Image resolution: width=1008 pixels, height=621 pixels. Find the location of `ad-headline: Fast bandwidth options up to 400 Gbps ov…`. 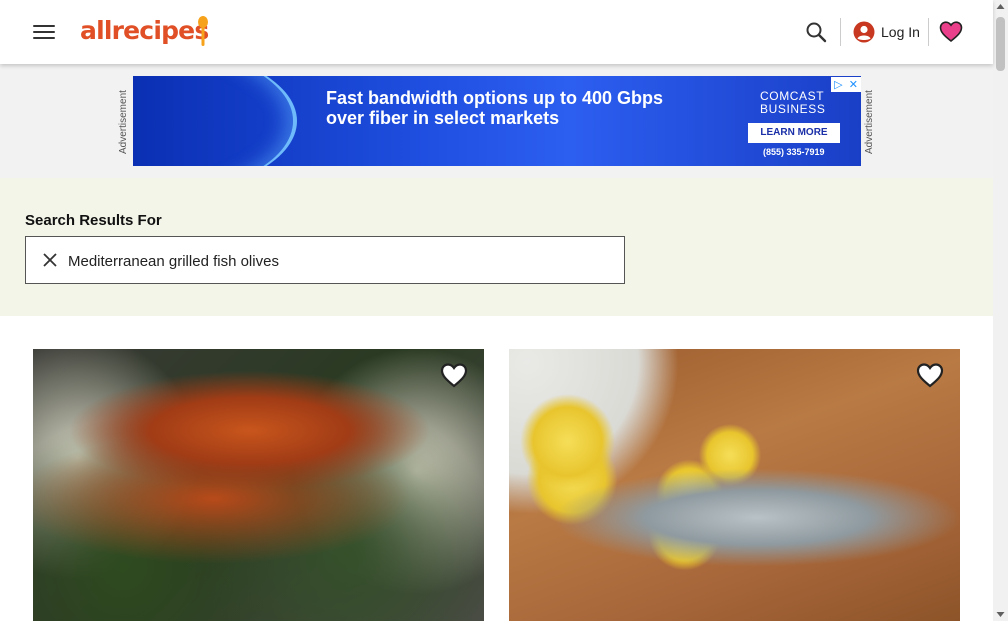

ad-headline: Fast bandwidth options up to 400 Gbps ov… is located at coordinates (526, 108).